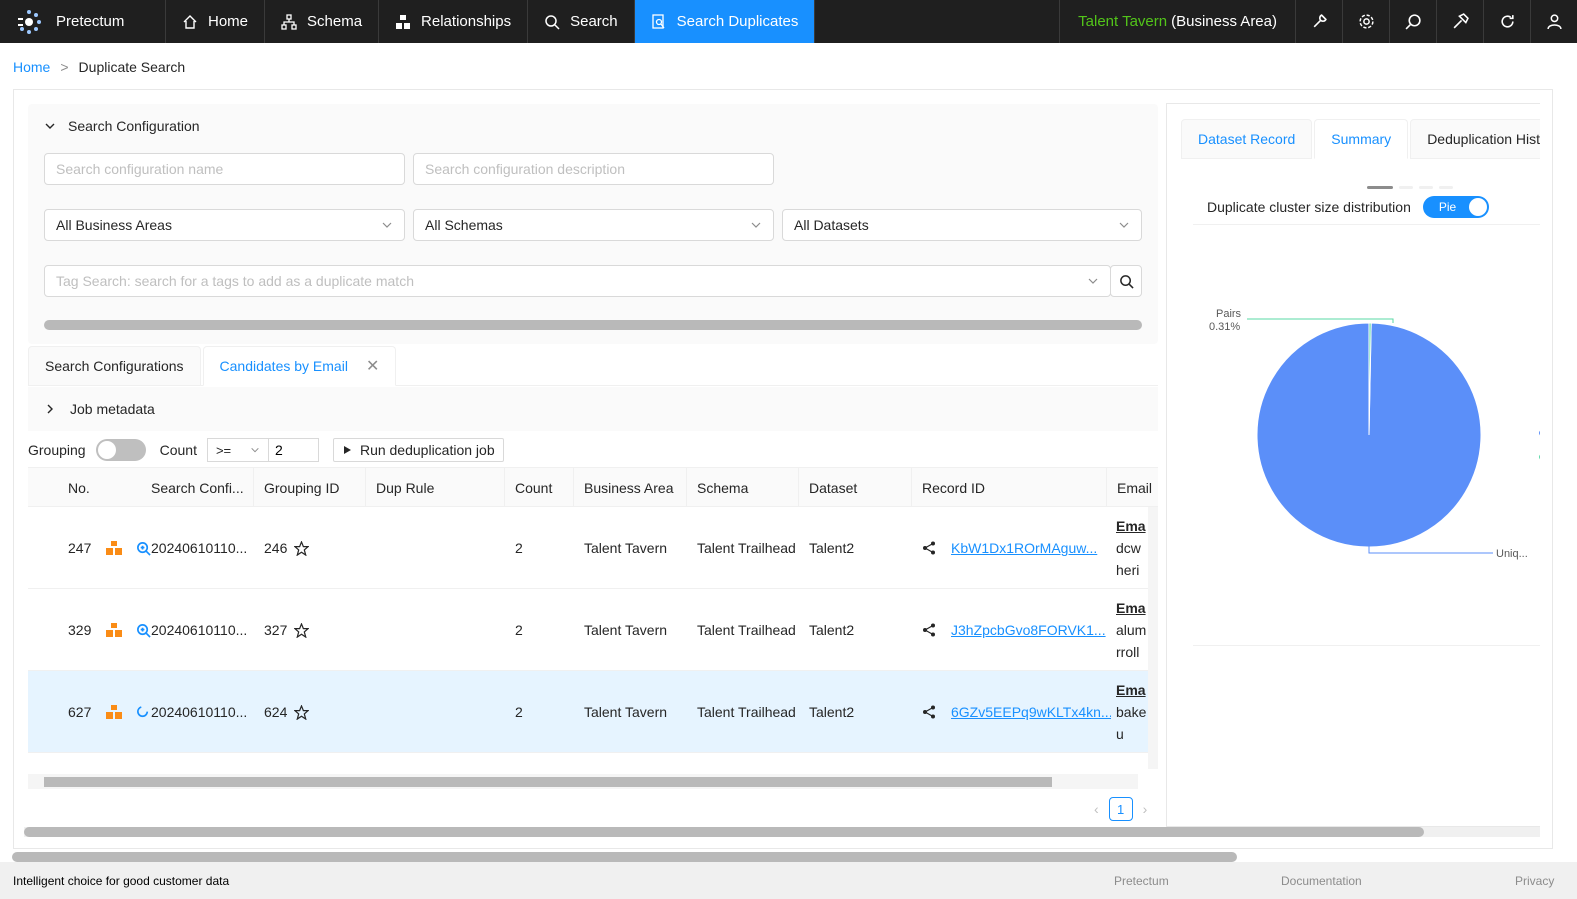 Image resolution: width=1577 pixels, height=899 pixels. I want to click on column-header-email: Email, so click(1132, 487).